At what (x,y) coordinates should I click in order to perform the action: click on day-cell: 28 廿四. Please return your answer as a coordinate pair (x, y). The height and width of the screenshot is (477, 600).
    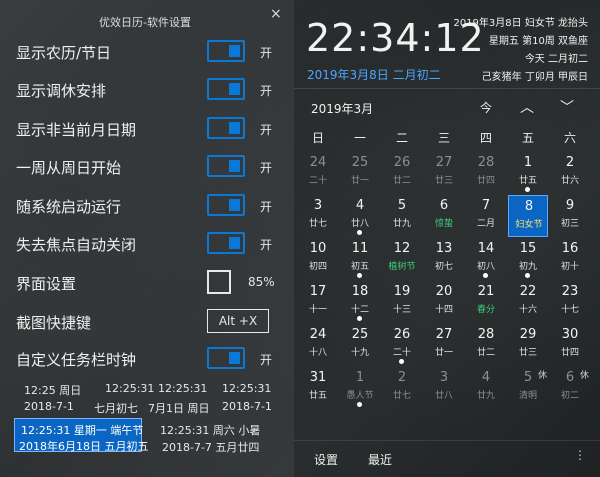
    Looking at the image, I should click on (486, 173).